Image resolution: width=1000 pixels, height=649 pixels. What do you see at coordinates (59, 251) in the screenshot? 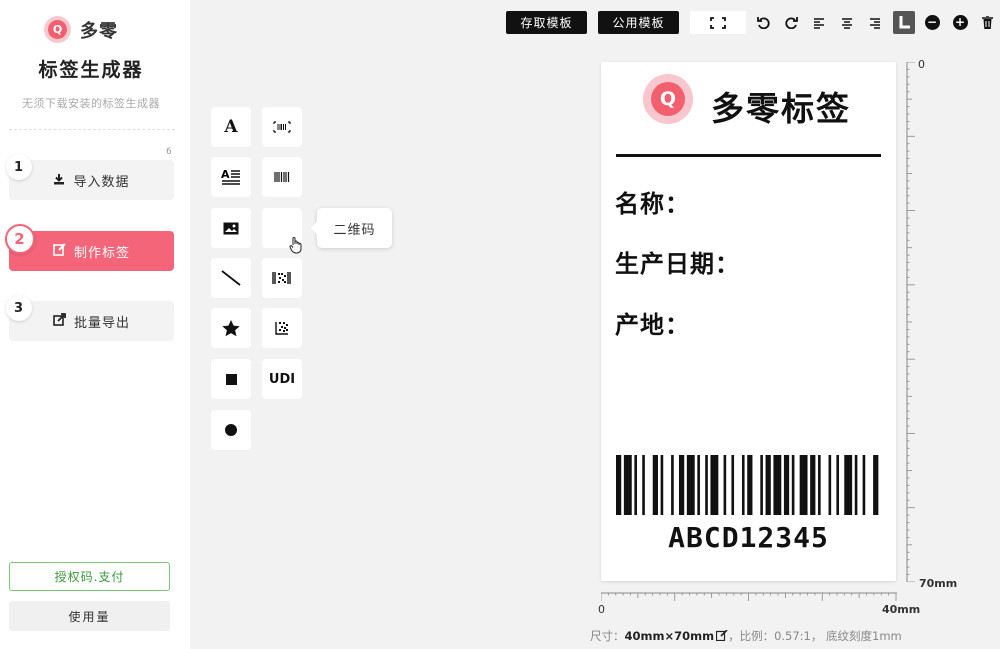
I see `edit-icon` at bounding box center [59, 251].